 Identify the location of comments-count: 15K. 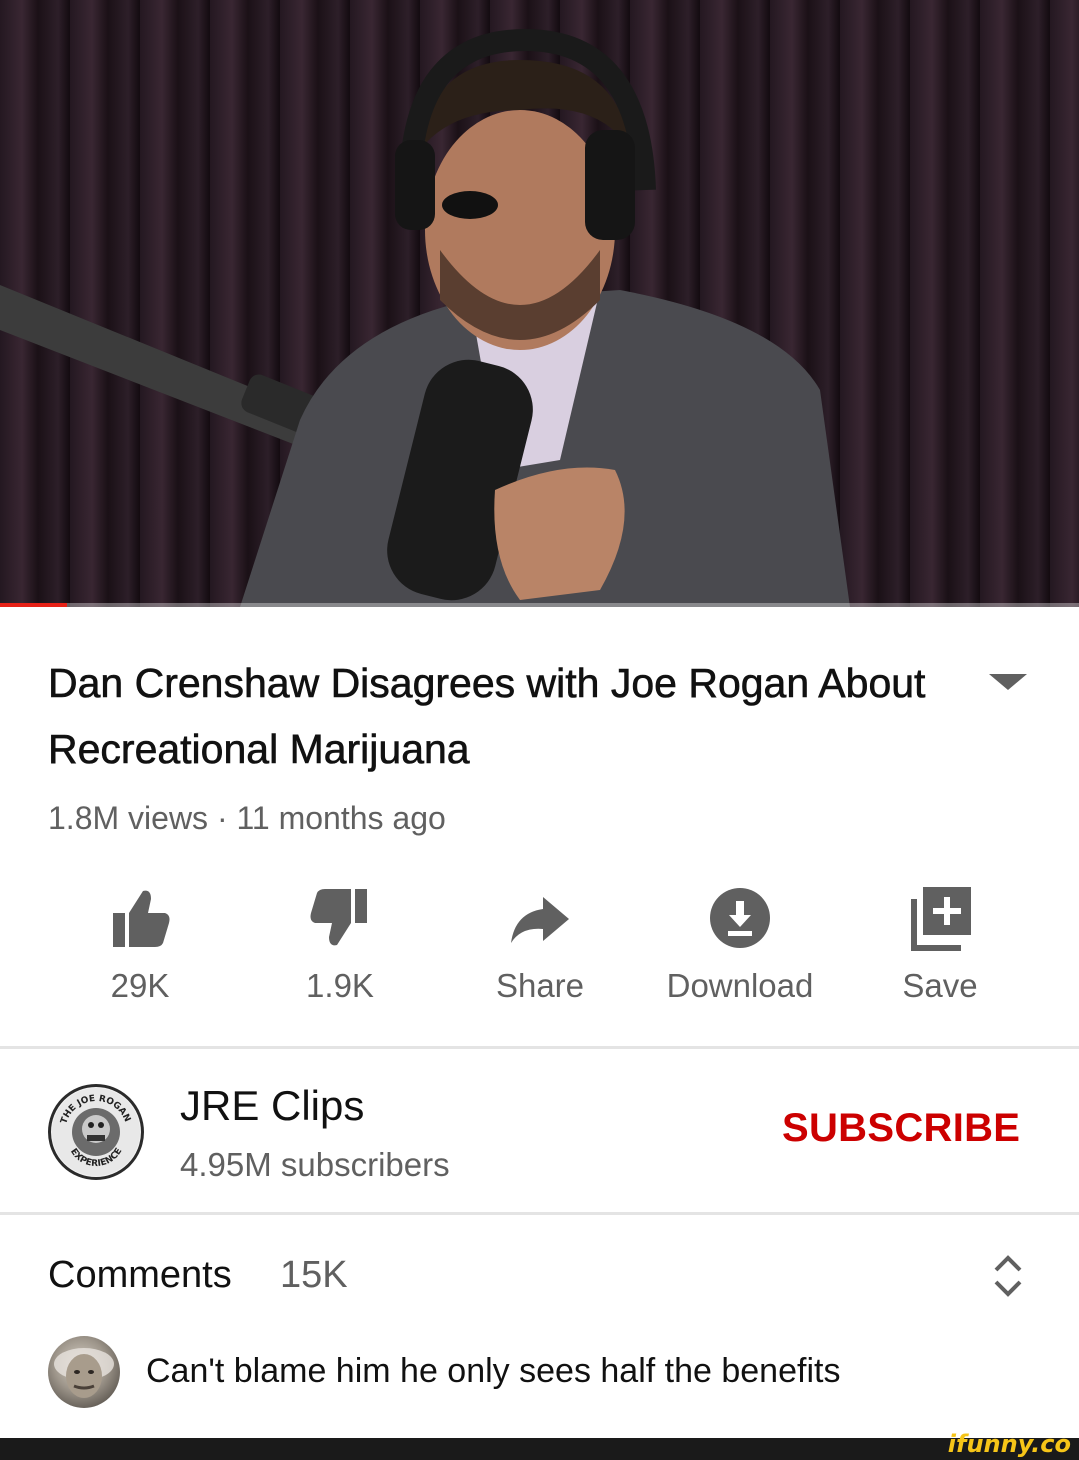
(314, 1275).